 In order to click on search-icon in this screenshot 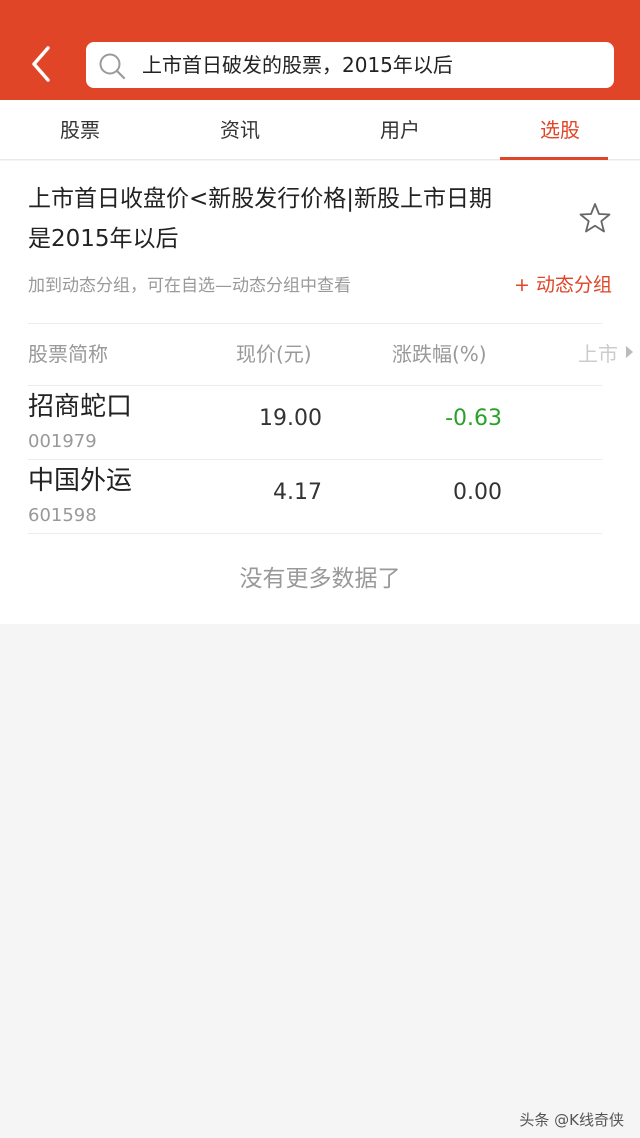, I will do `click(112, 66)`.